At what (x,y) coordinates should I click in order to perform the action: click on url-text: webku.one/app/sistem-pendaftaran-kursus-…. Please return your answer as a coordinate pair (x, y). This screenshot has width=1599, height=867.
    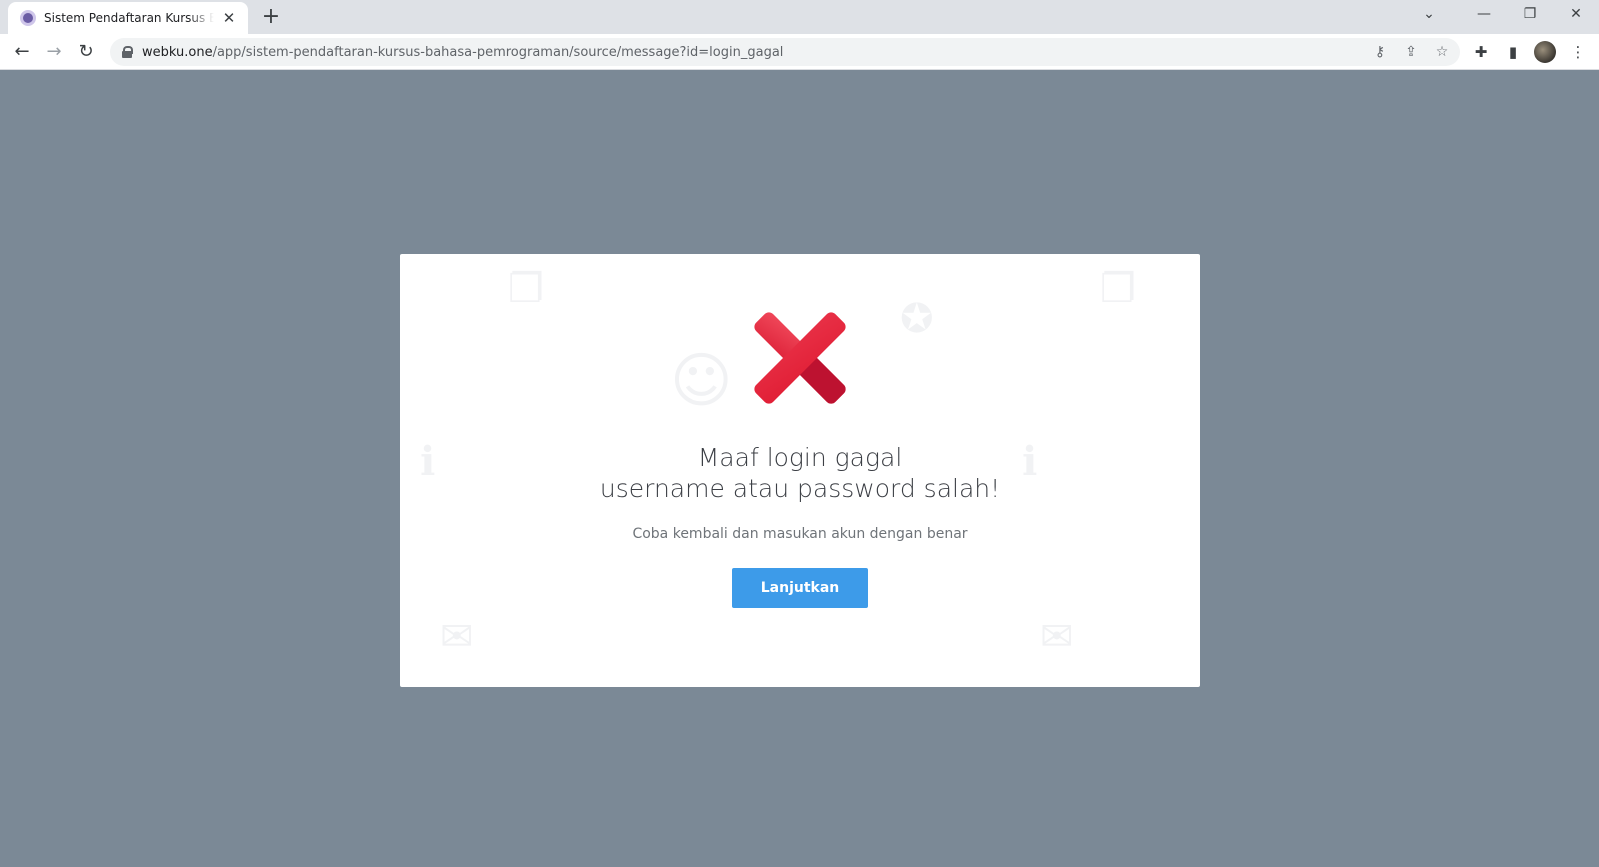
    Looking at the image, I should click on (463, 52).